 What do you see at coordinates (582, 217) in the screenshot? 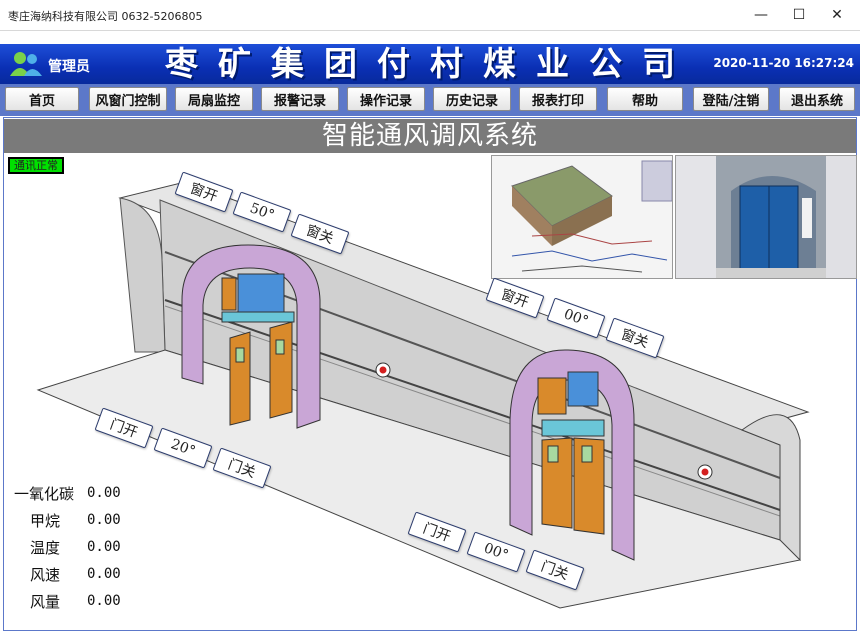
I see `mine-3d-map-image` at bounding box center [582, 217].